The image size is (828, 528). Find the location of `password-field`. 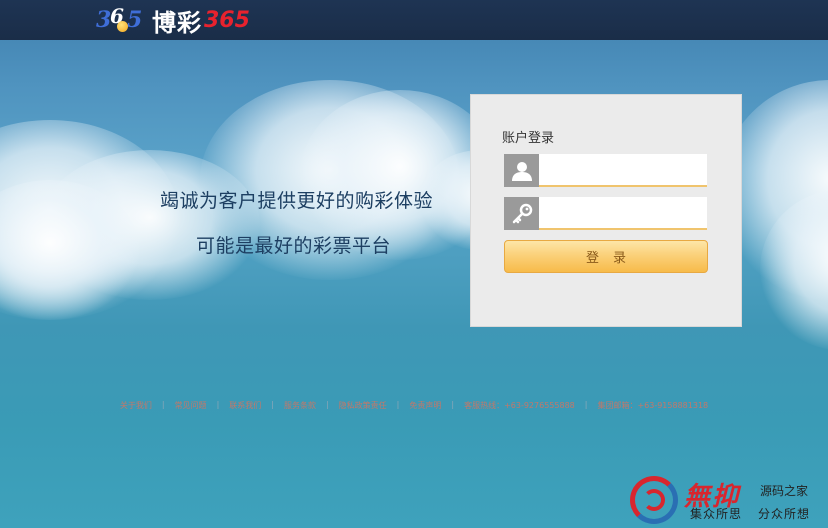

password-field is located at coordinates (605, 213).